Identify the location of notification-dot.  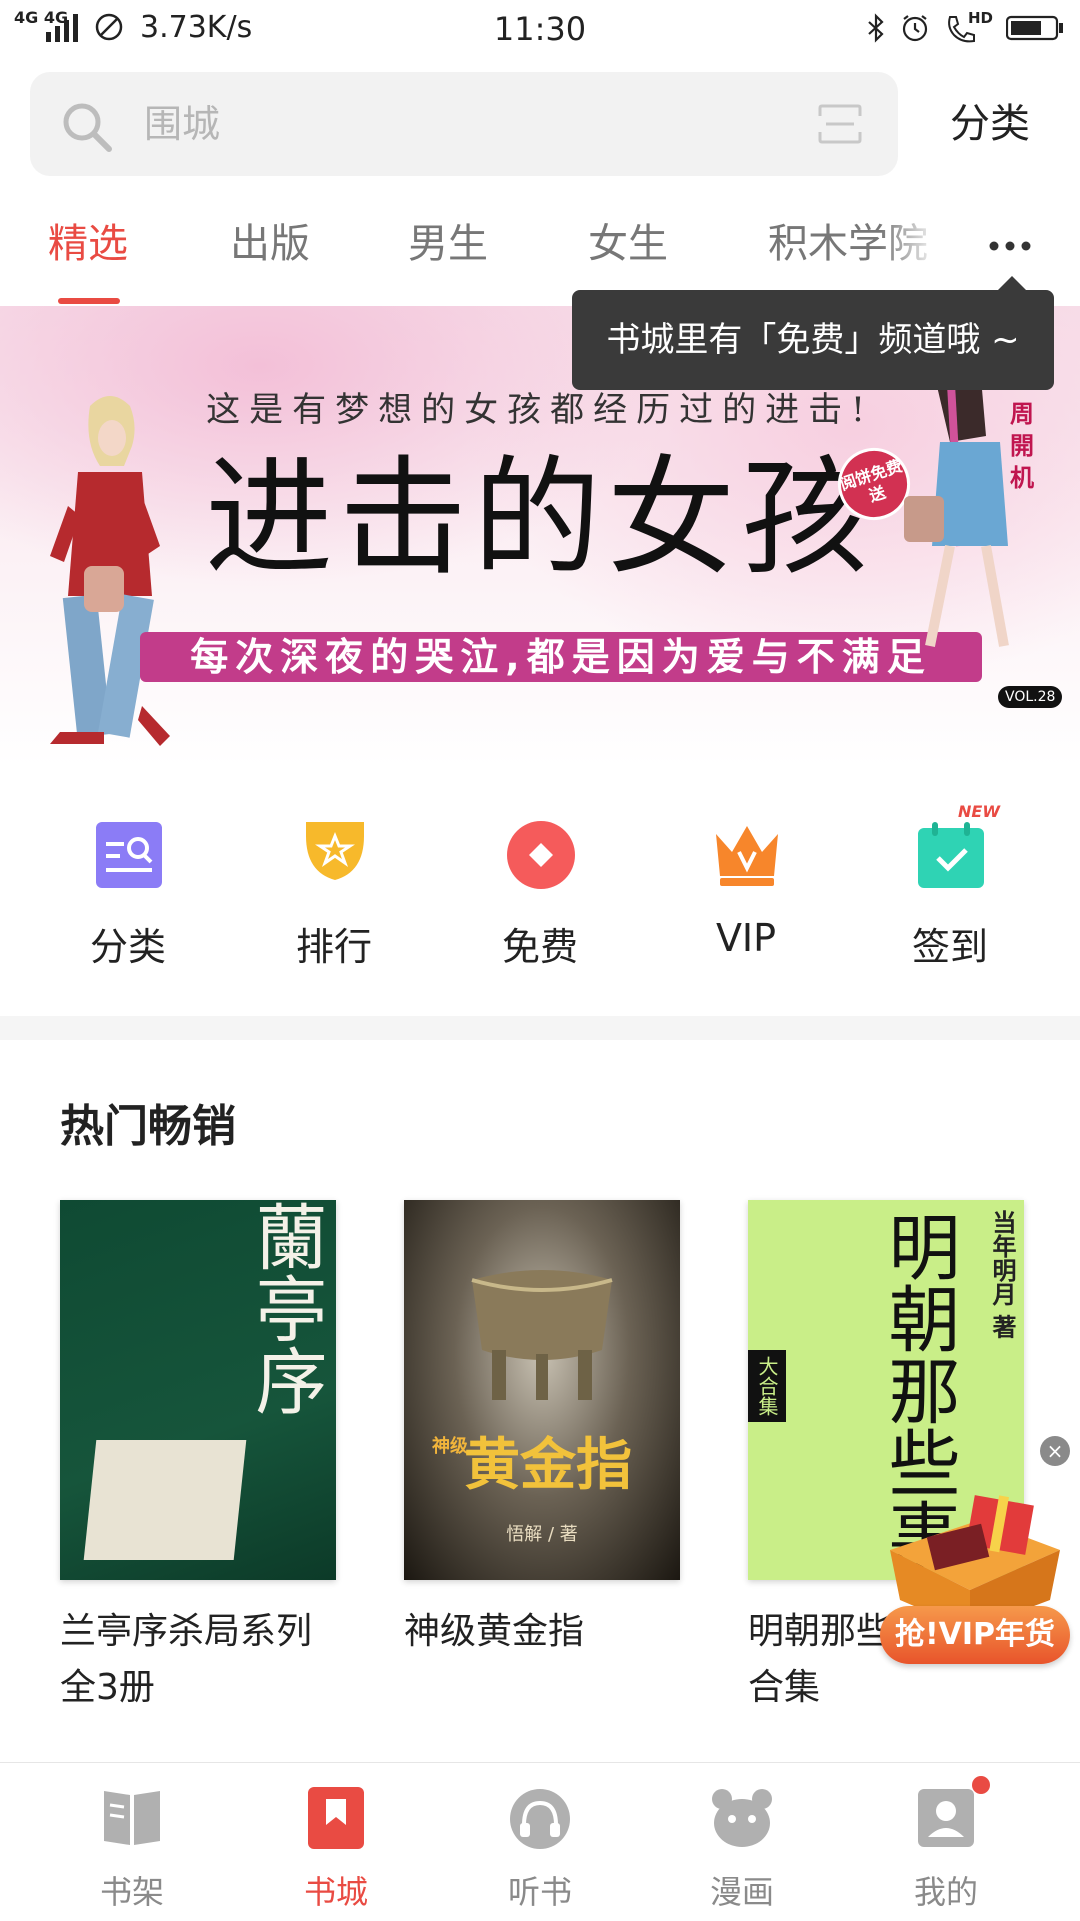
(981, 1785).